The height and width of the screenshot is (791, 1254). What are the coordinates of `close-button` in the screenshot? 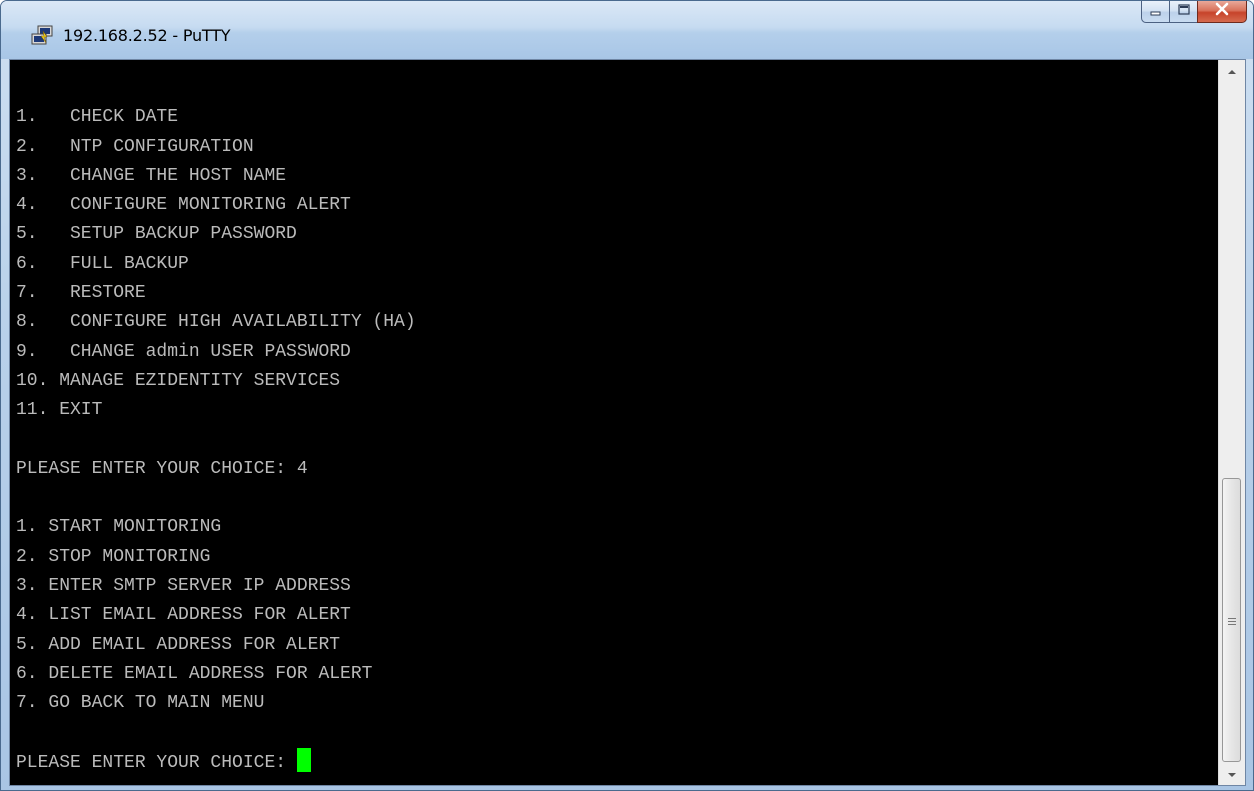 It's located at (1222, 12).